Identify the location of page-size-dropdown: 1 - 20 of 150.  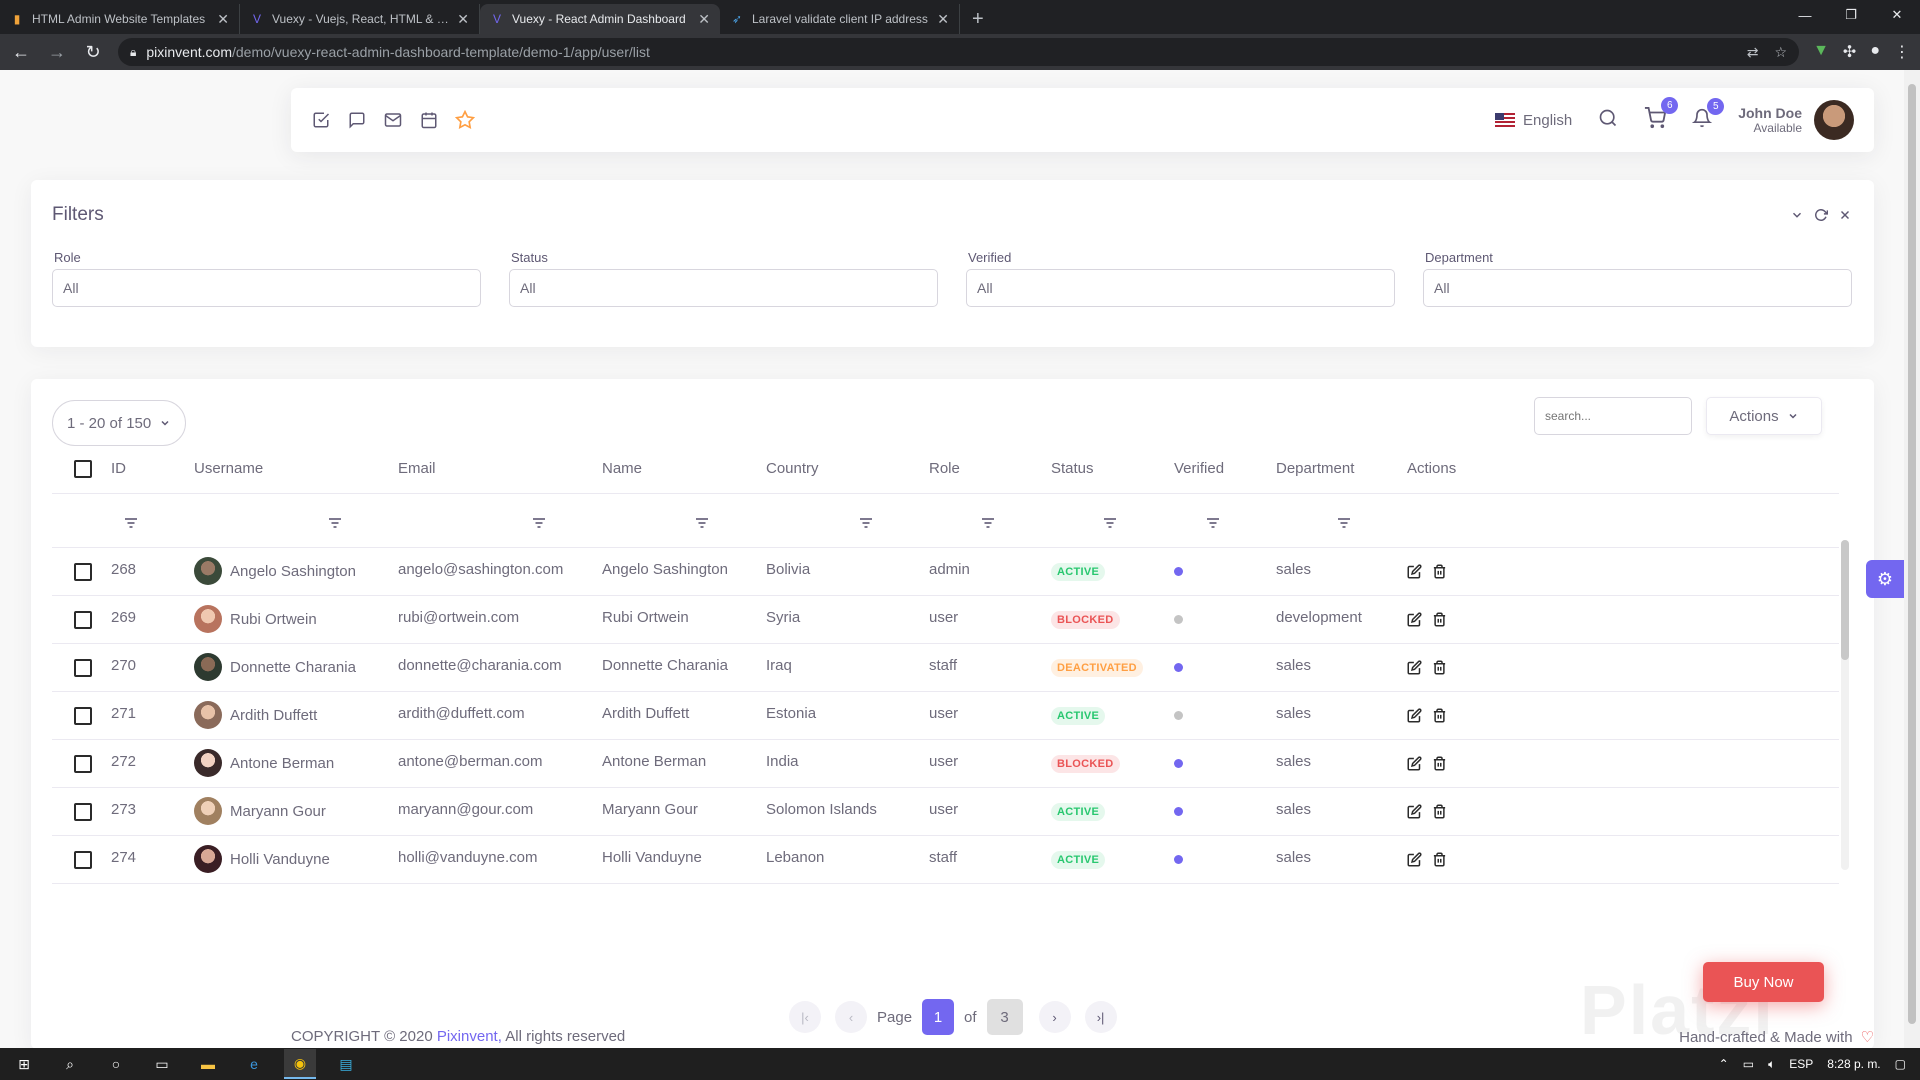
(119, 423).